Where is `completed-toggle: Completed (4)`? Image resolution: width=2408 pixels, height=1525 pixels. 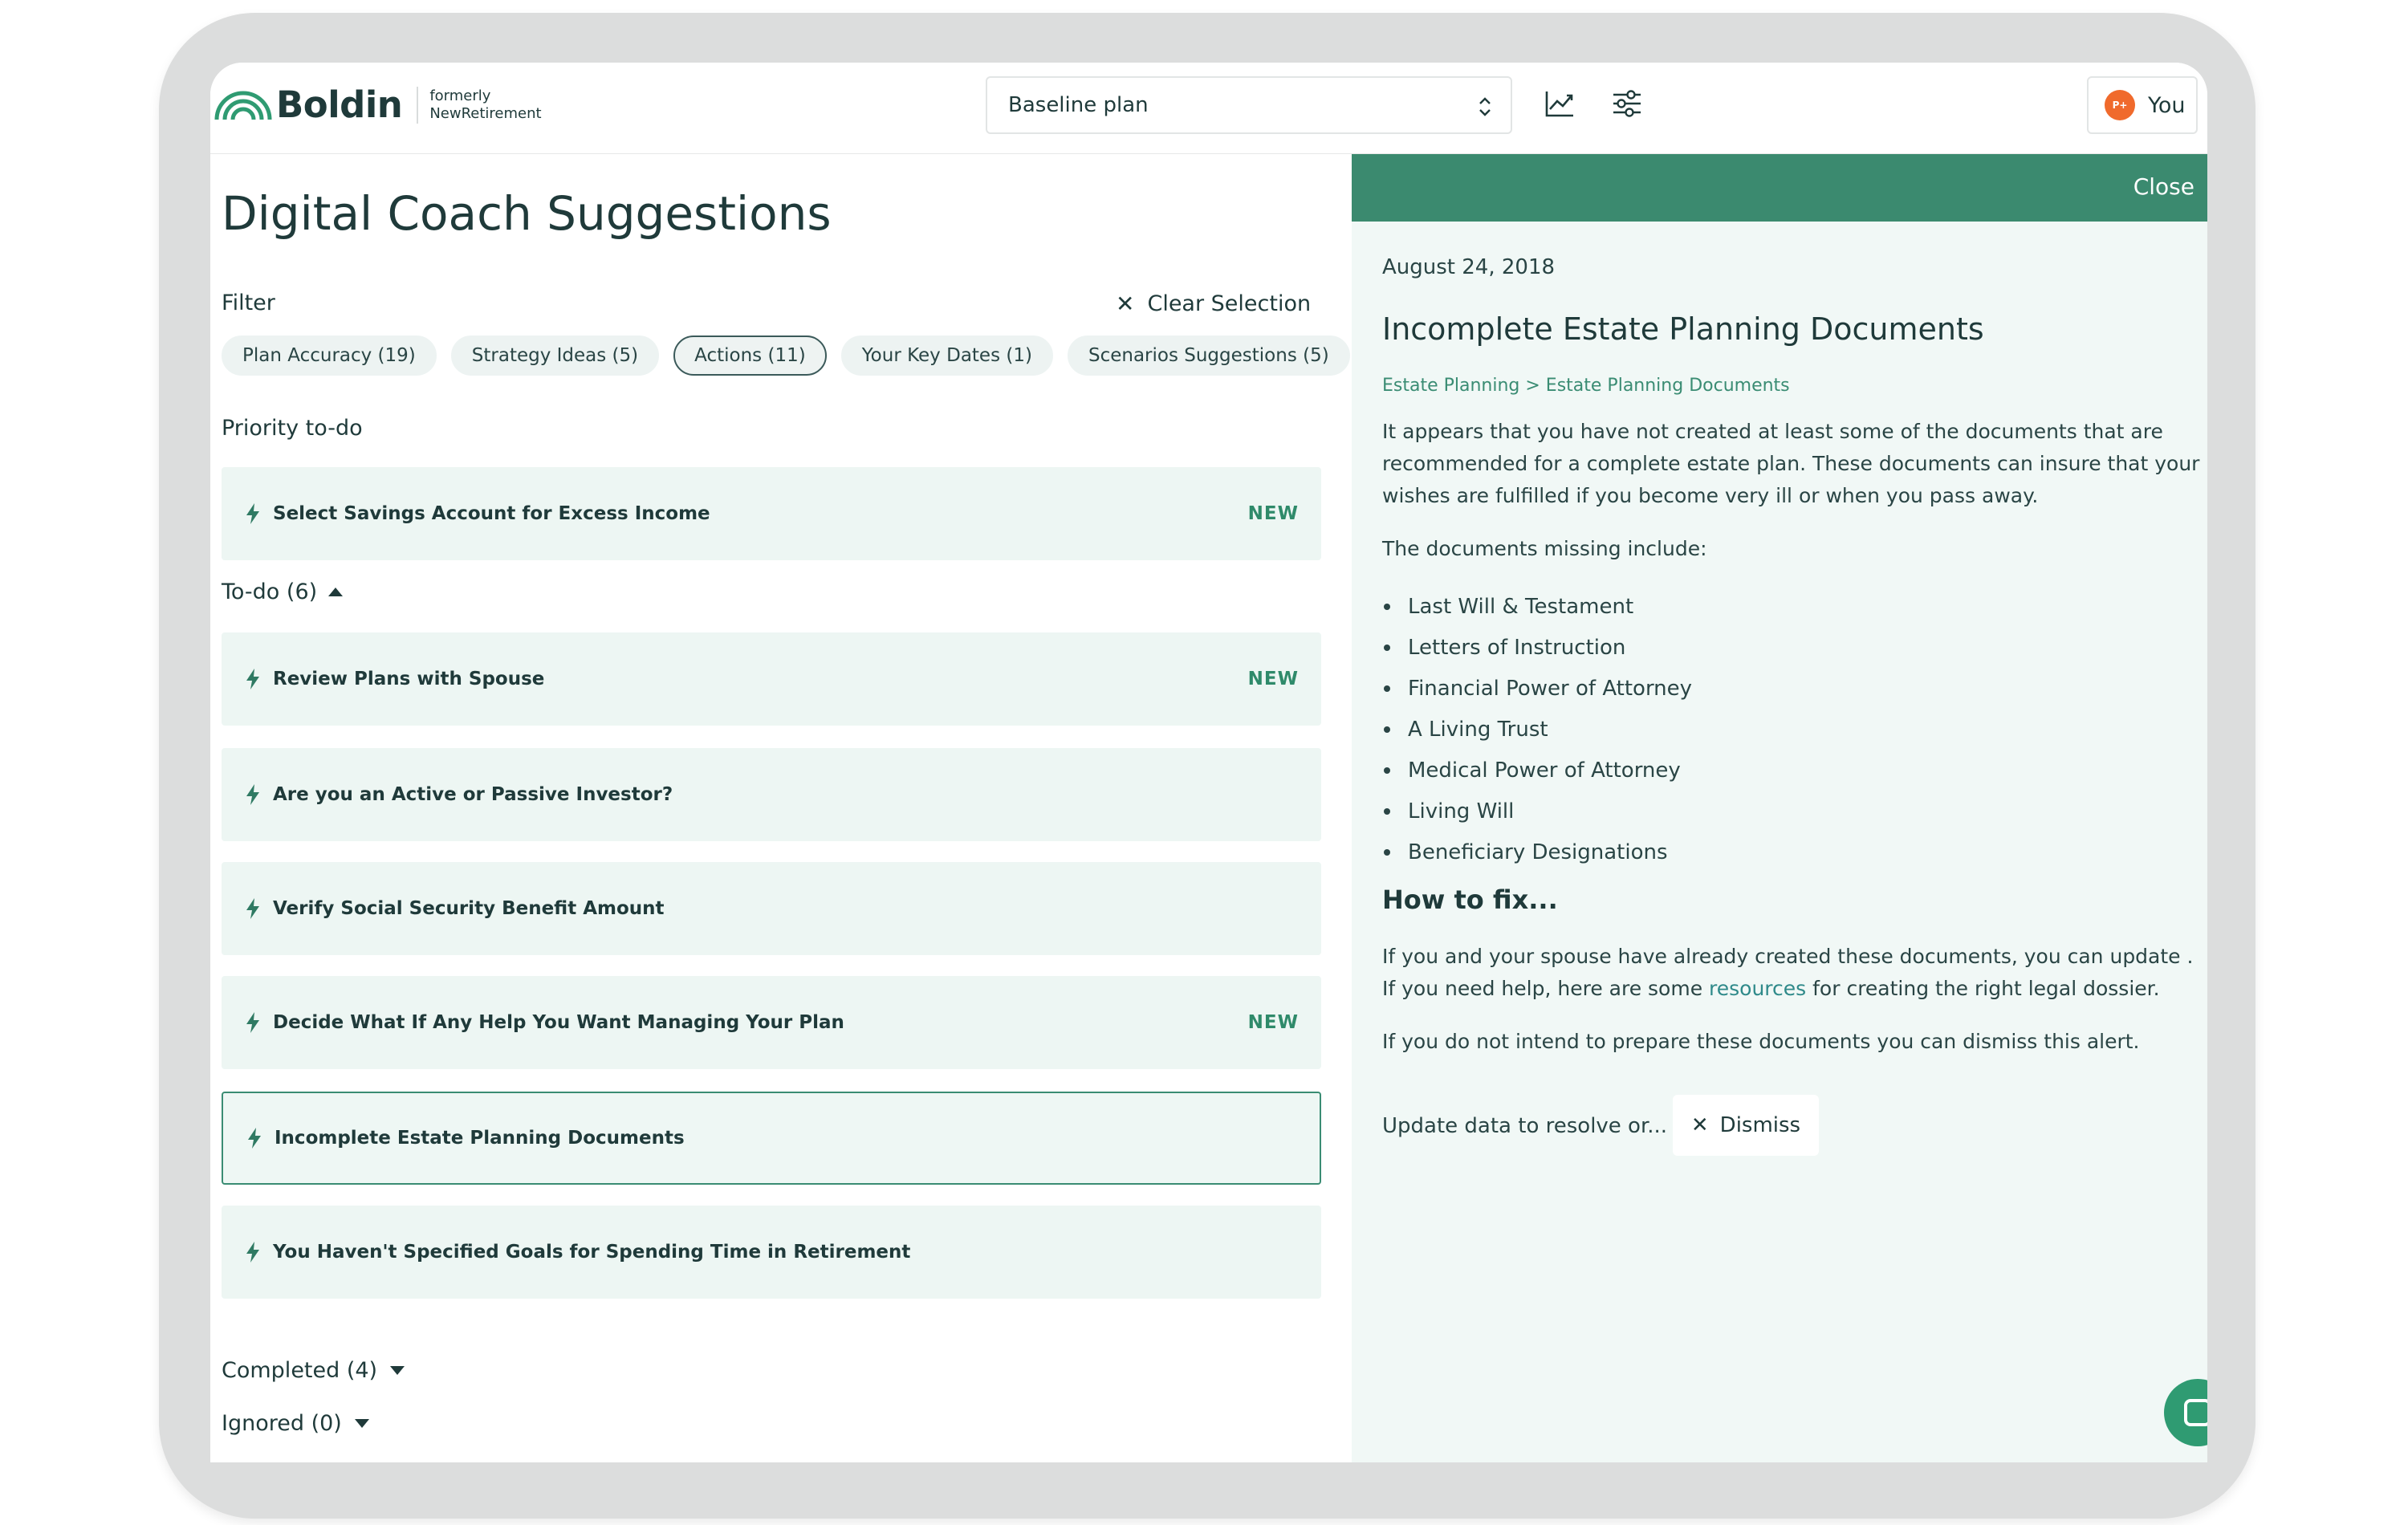
completed-toggle: Completed (4) is located at coordinates (313, 1371).